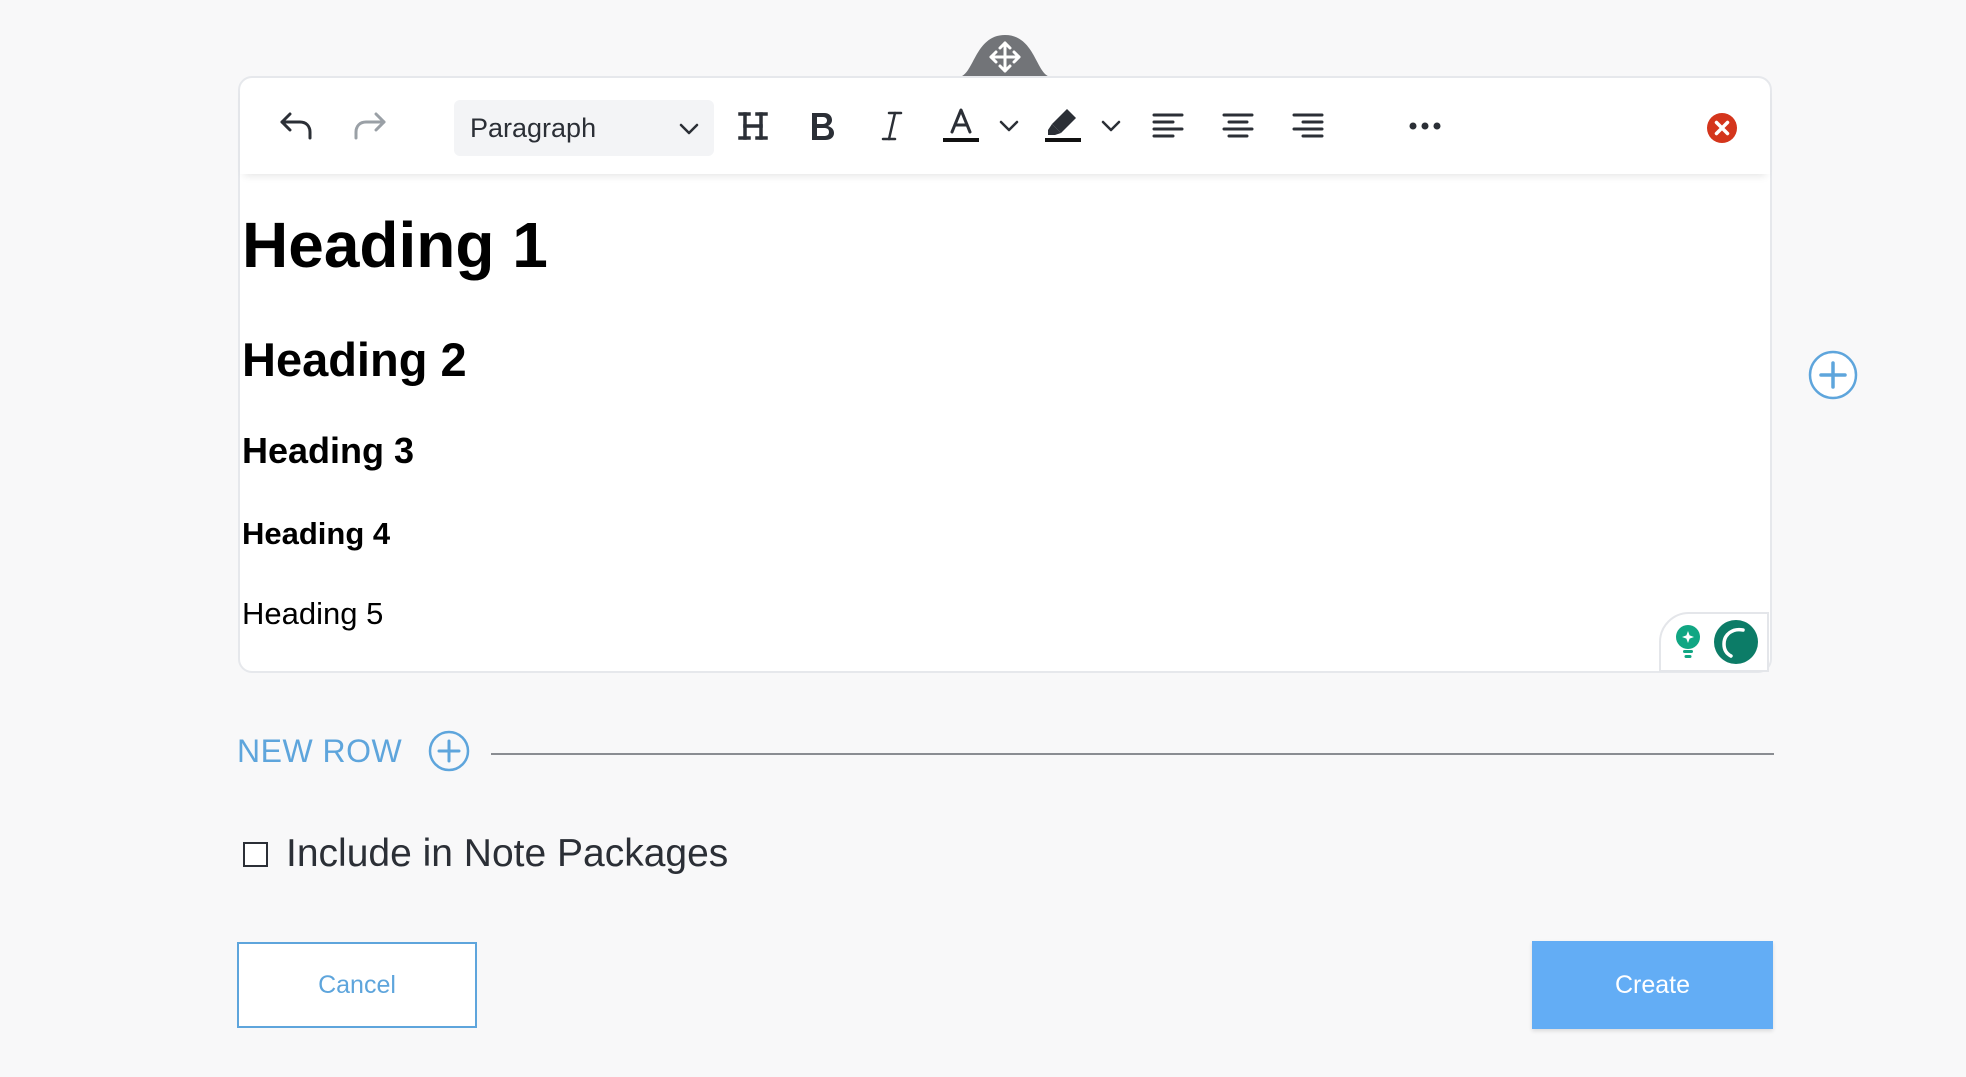  Describe the element at coordinates (316, 533) in the screenshot. I see `heading-4: Heading 4` at that location.